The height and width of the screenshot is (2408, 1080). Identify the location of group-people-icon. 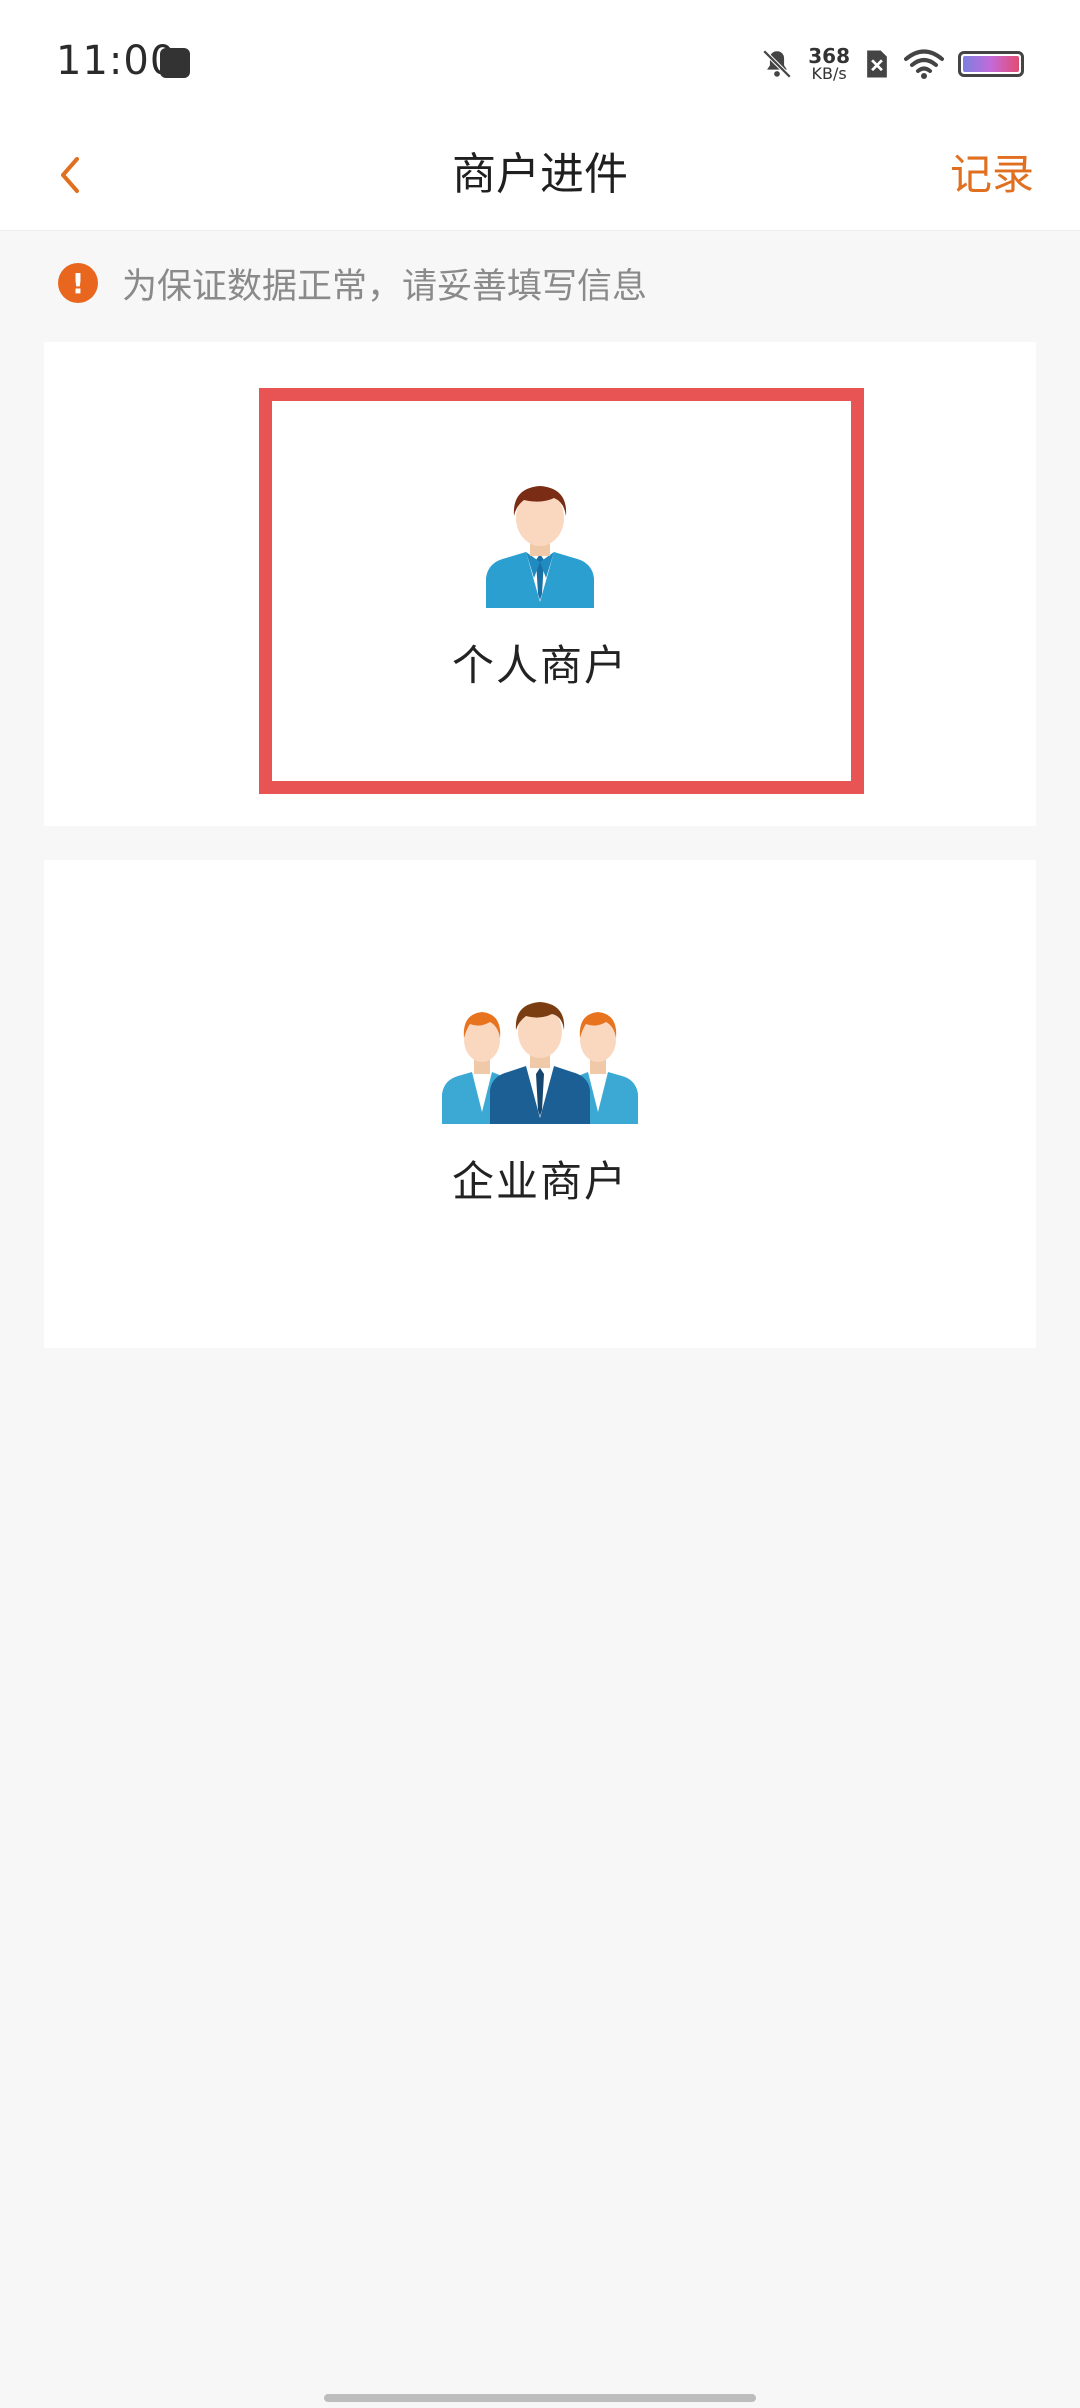
(540, 1063).